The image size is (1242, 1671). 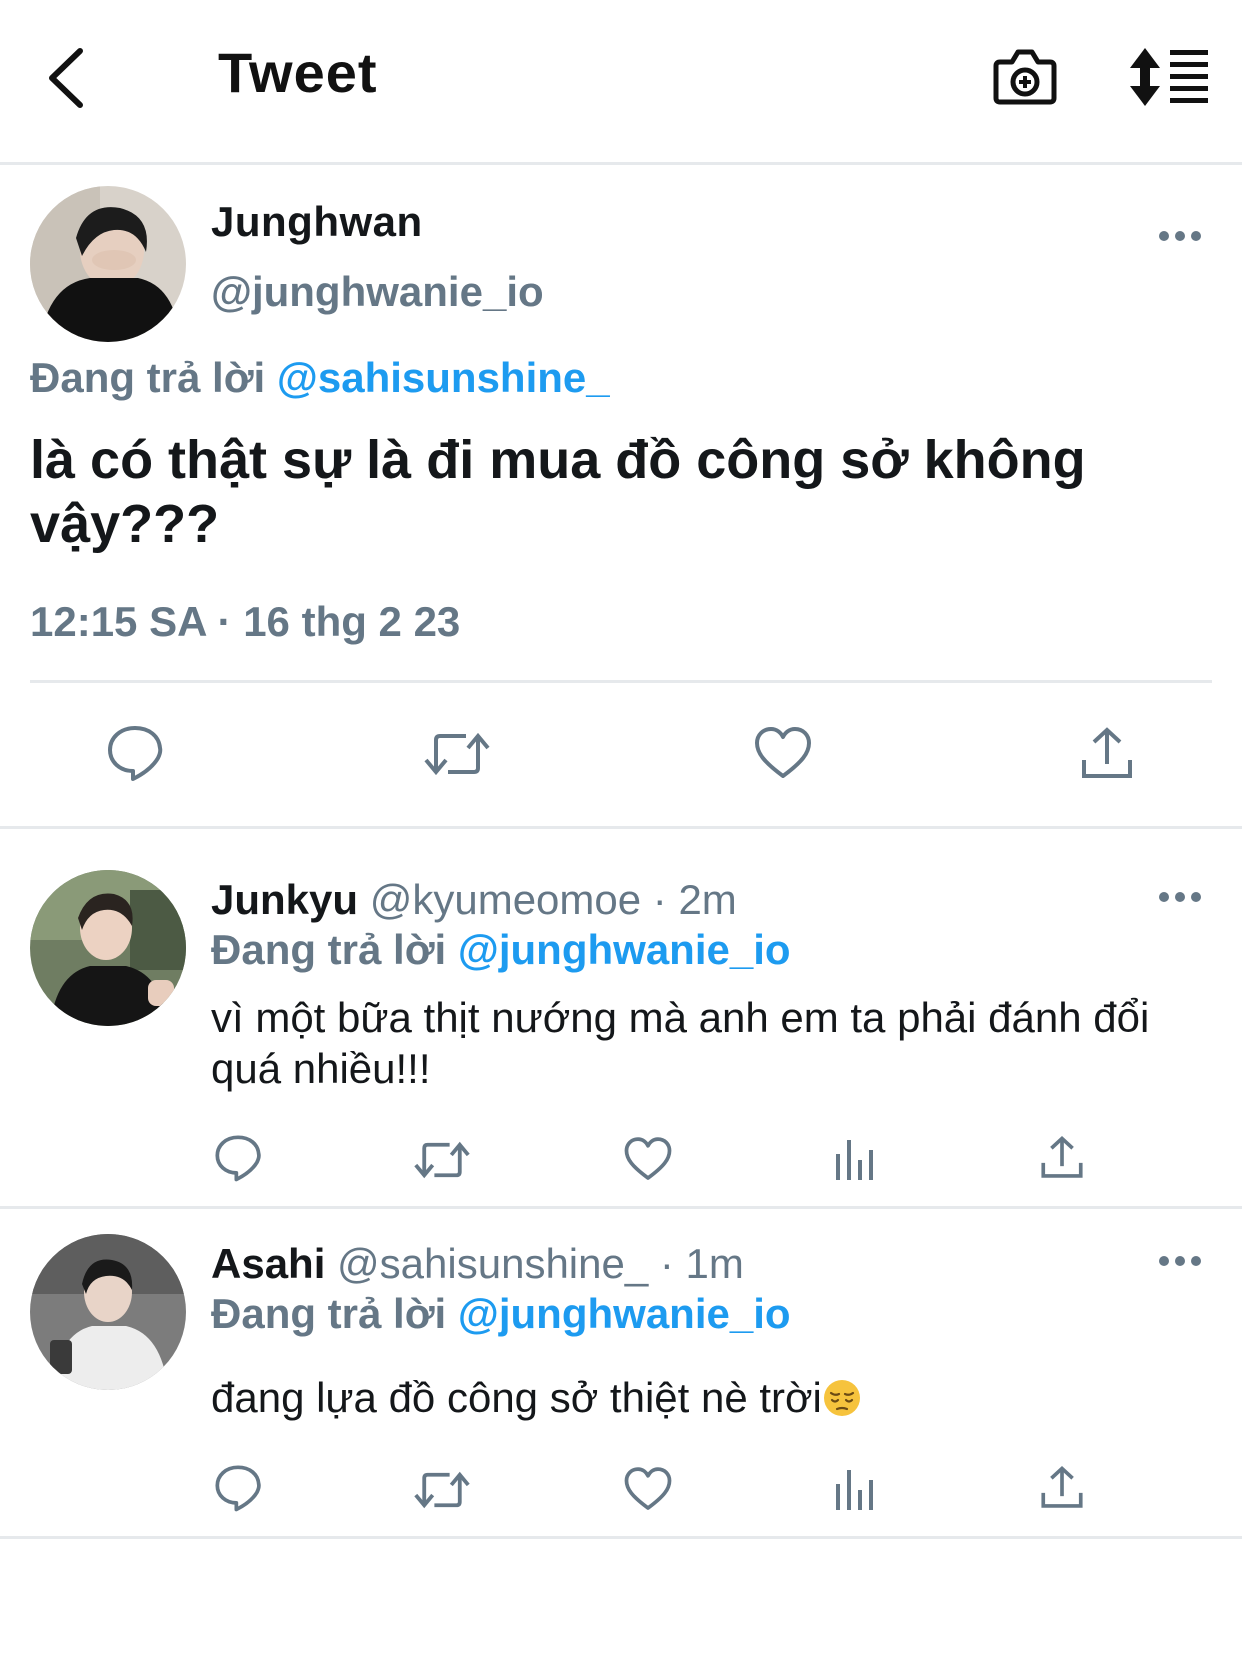 I want to click on reply-header: Junkyu @kyumeomoe · 2m, so click(x=474, y=900).